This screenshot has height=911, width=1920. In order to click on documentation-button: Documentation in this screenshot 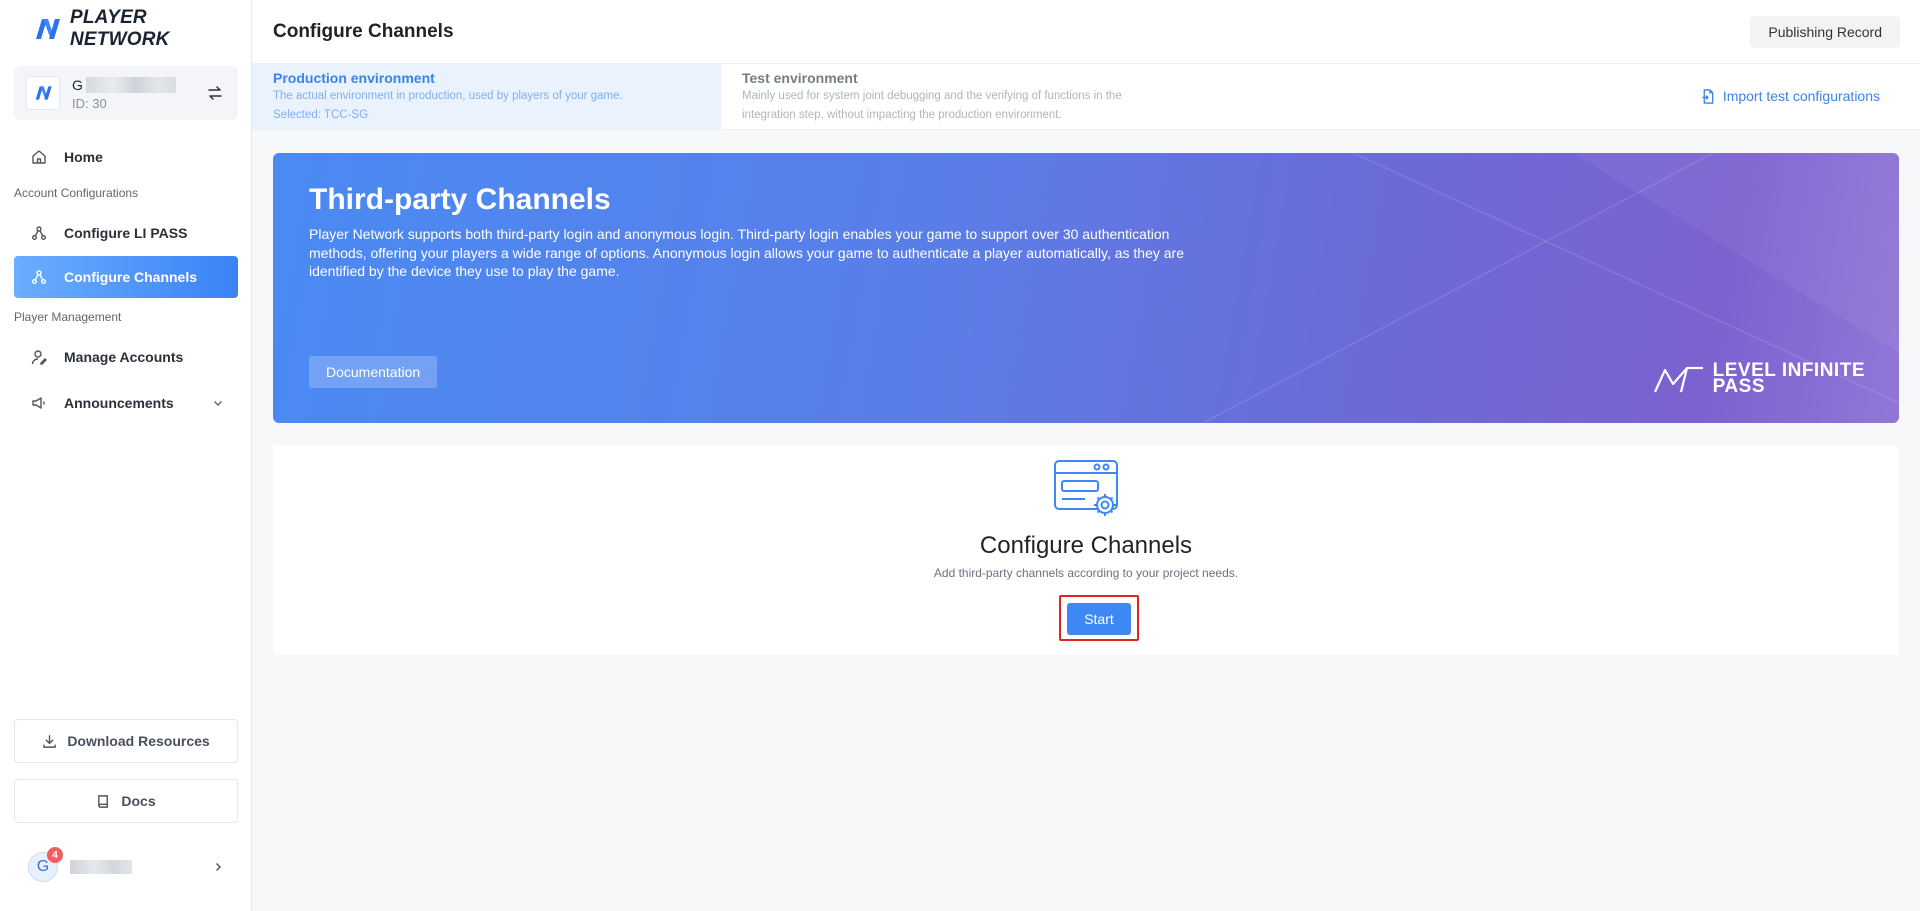, I will do `click(373, 372)`.